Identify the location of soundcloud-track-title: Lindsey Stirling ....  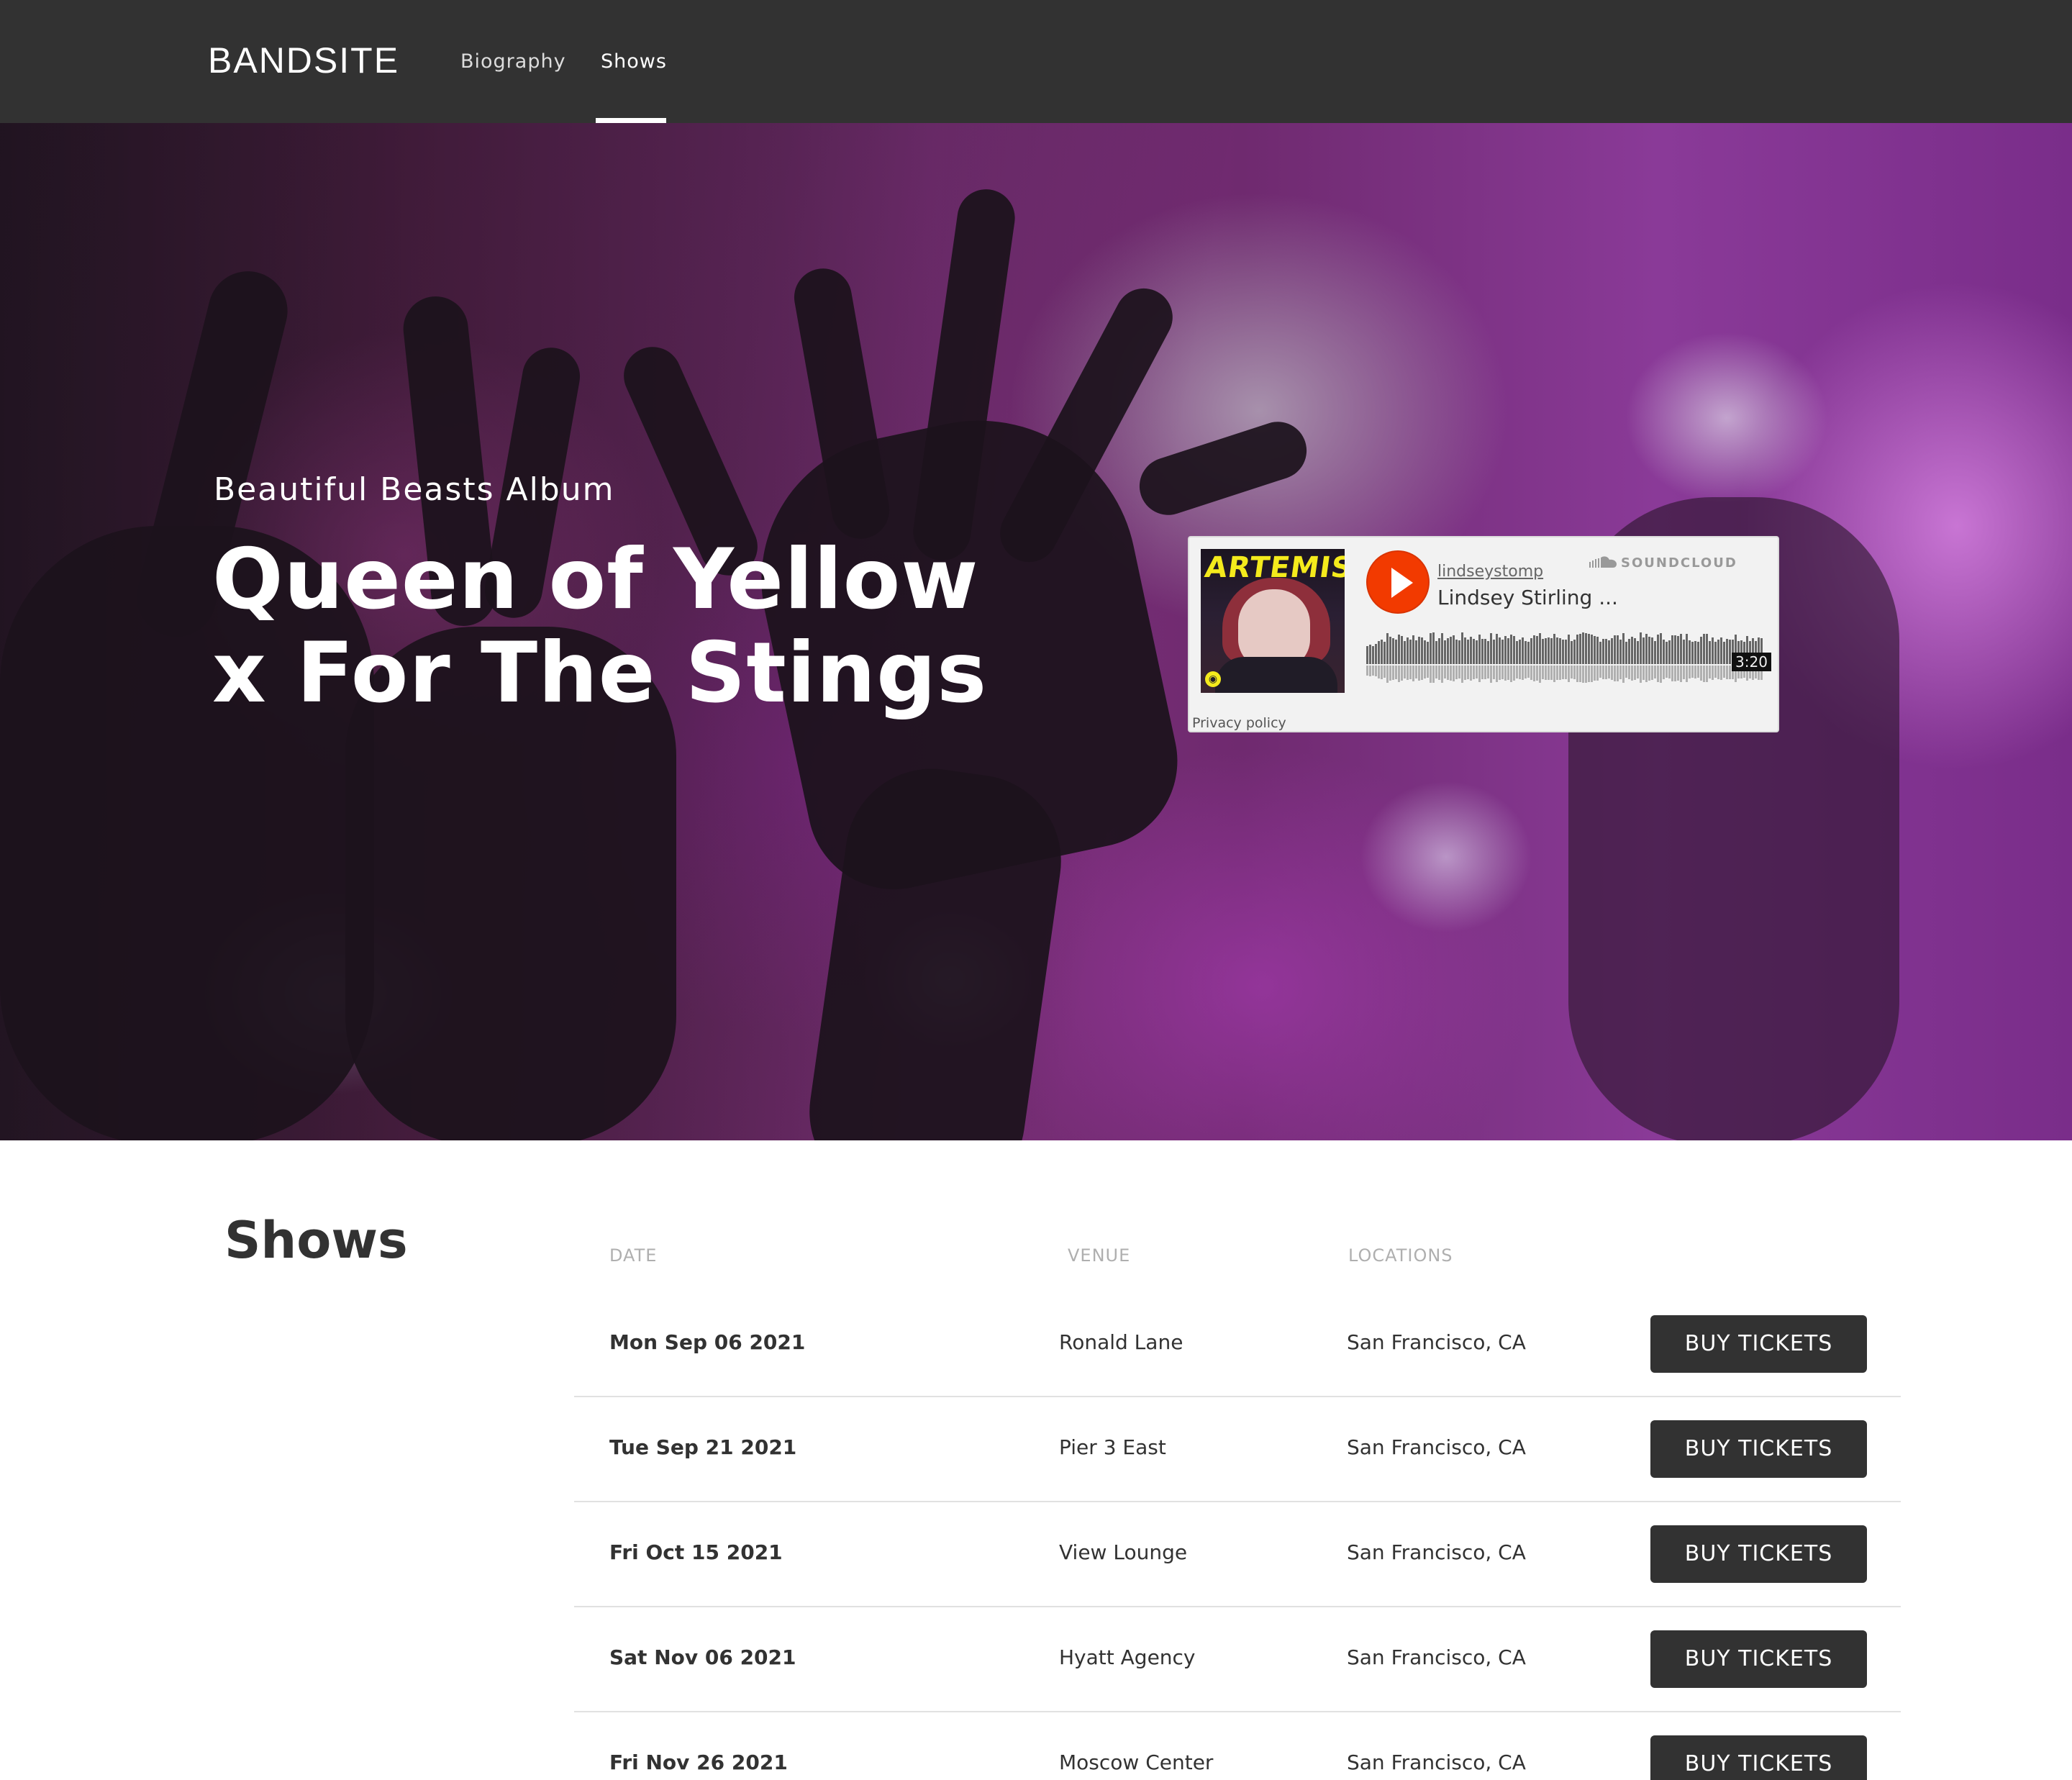
(1528, 598).